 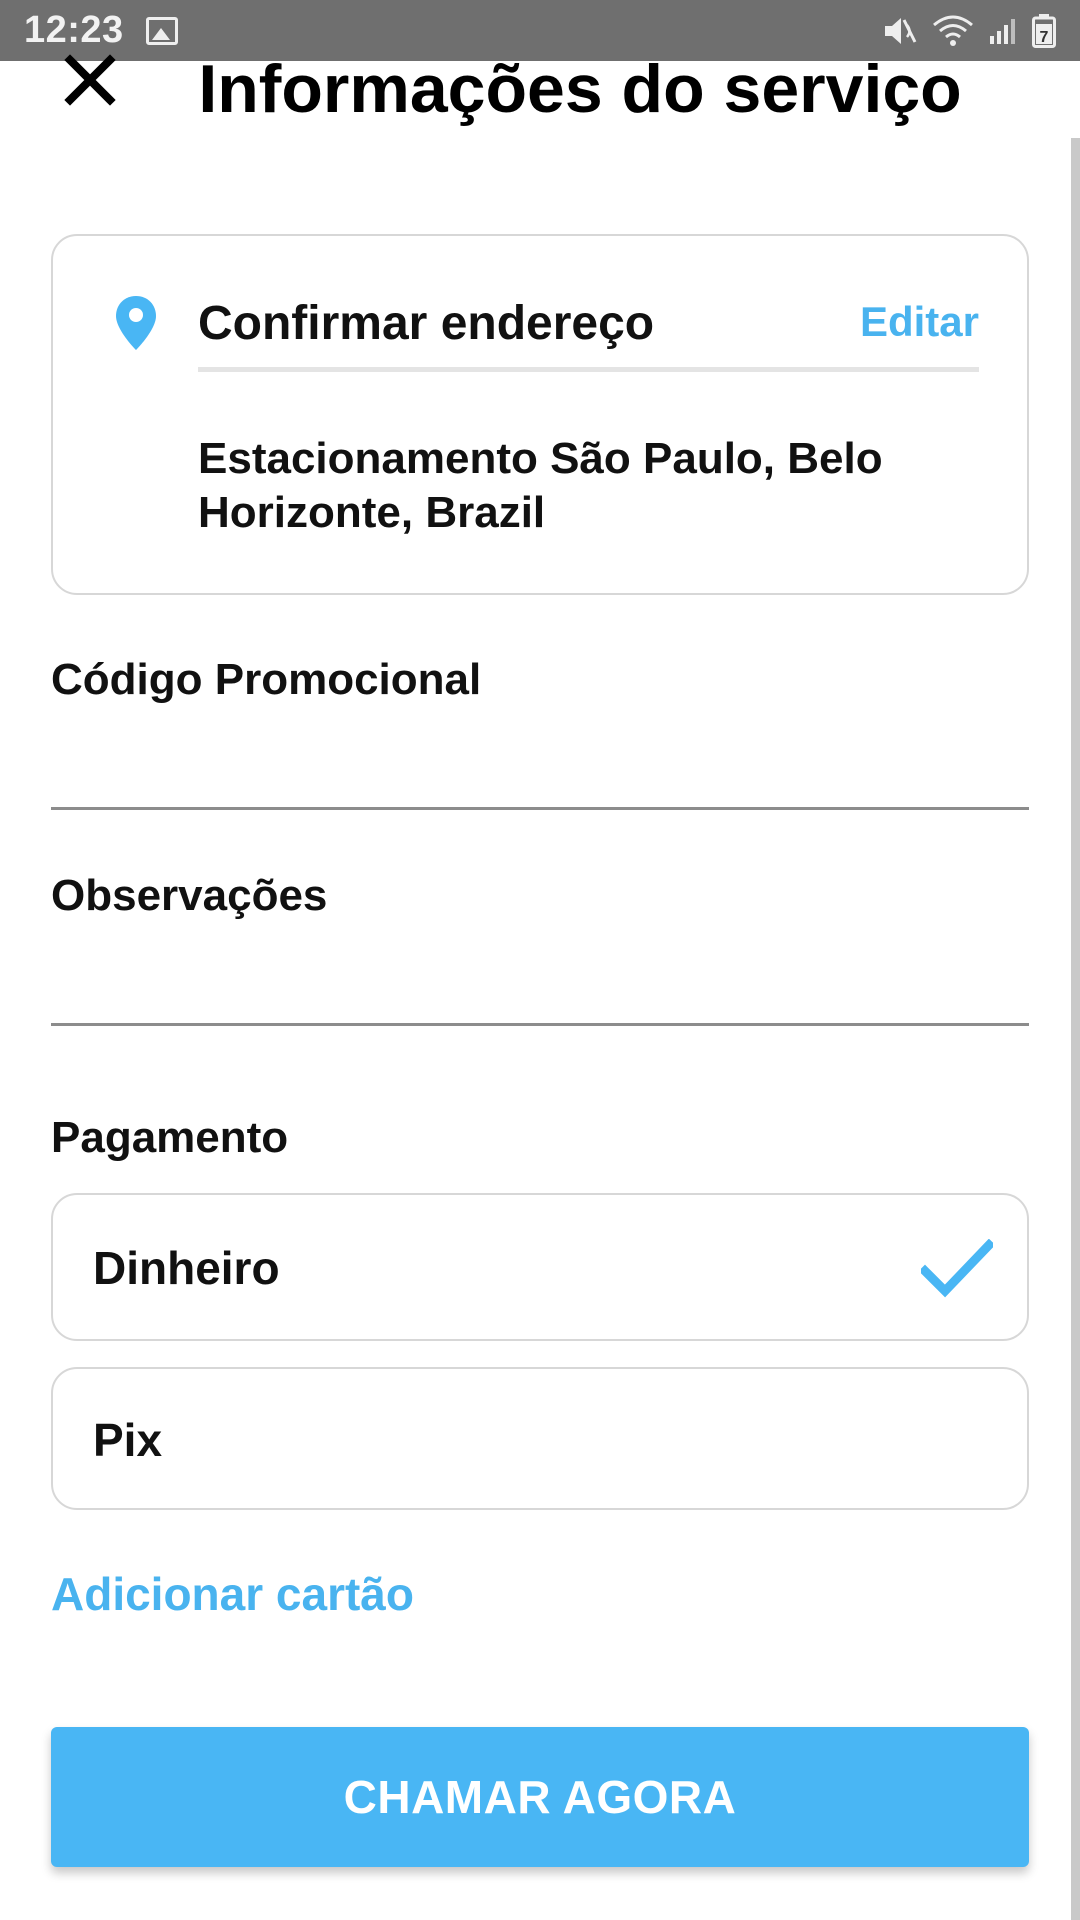 What do you see at coordinates (170, 1137) in the screenshot?
I see `payment-title: Pagamento` at bounding box center [170, 1137].